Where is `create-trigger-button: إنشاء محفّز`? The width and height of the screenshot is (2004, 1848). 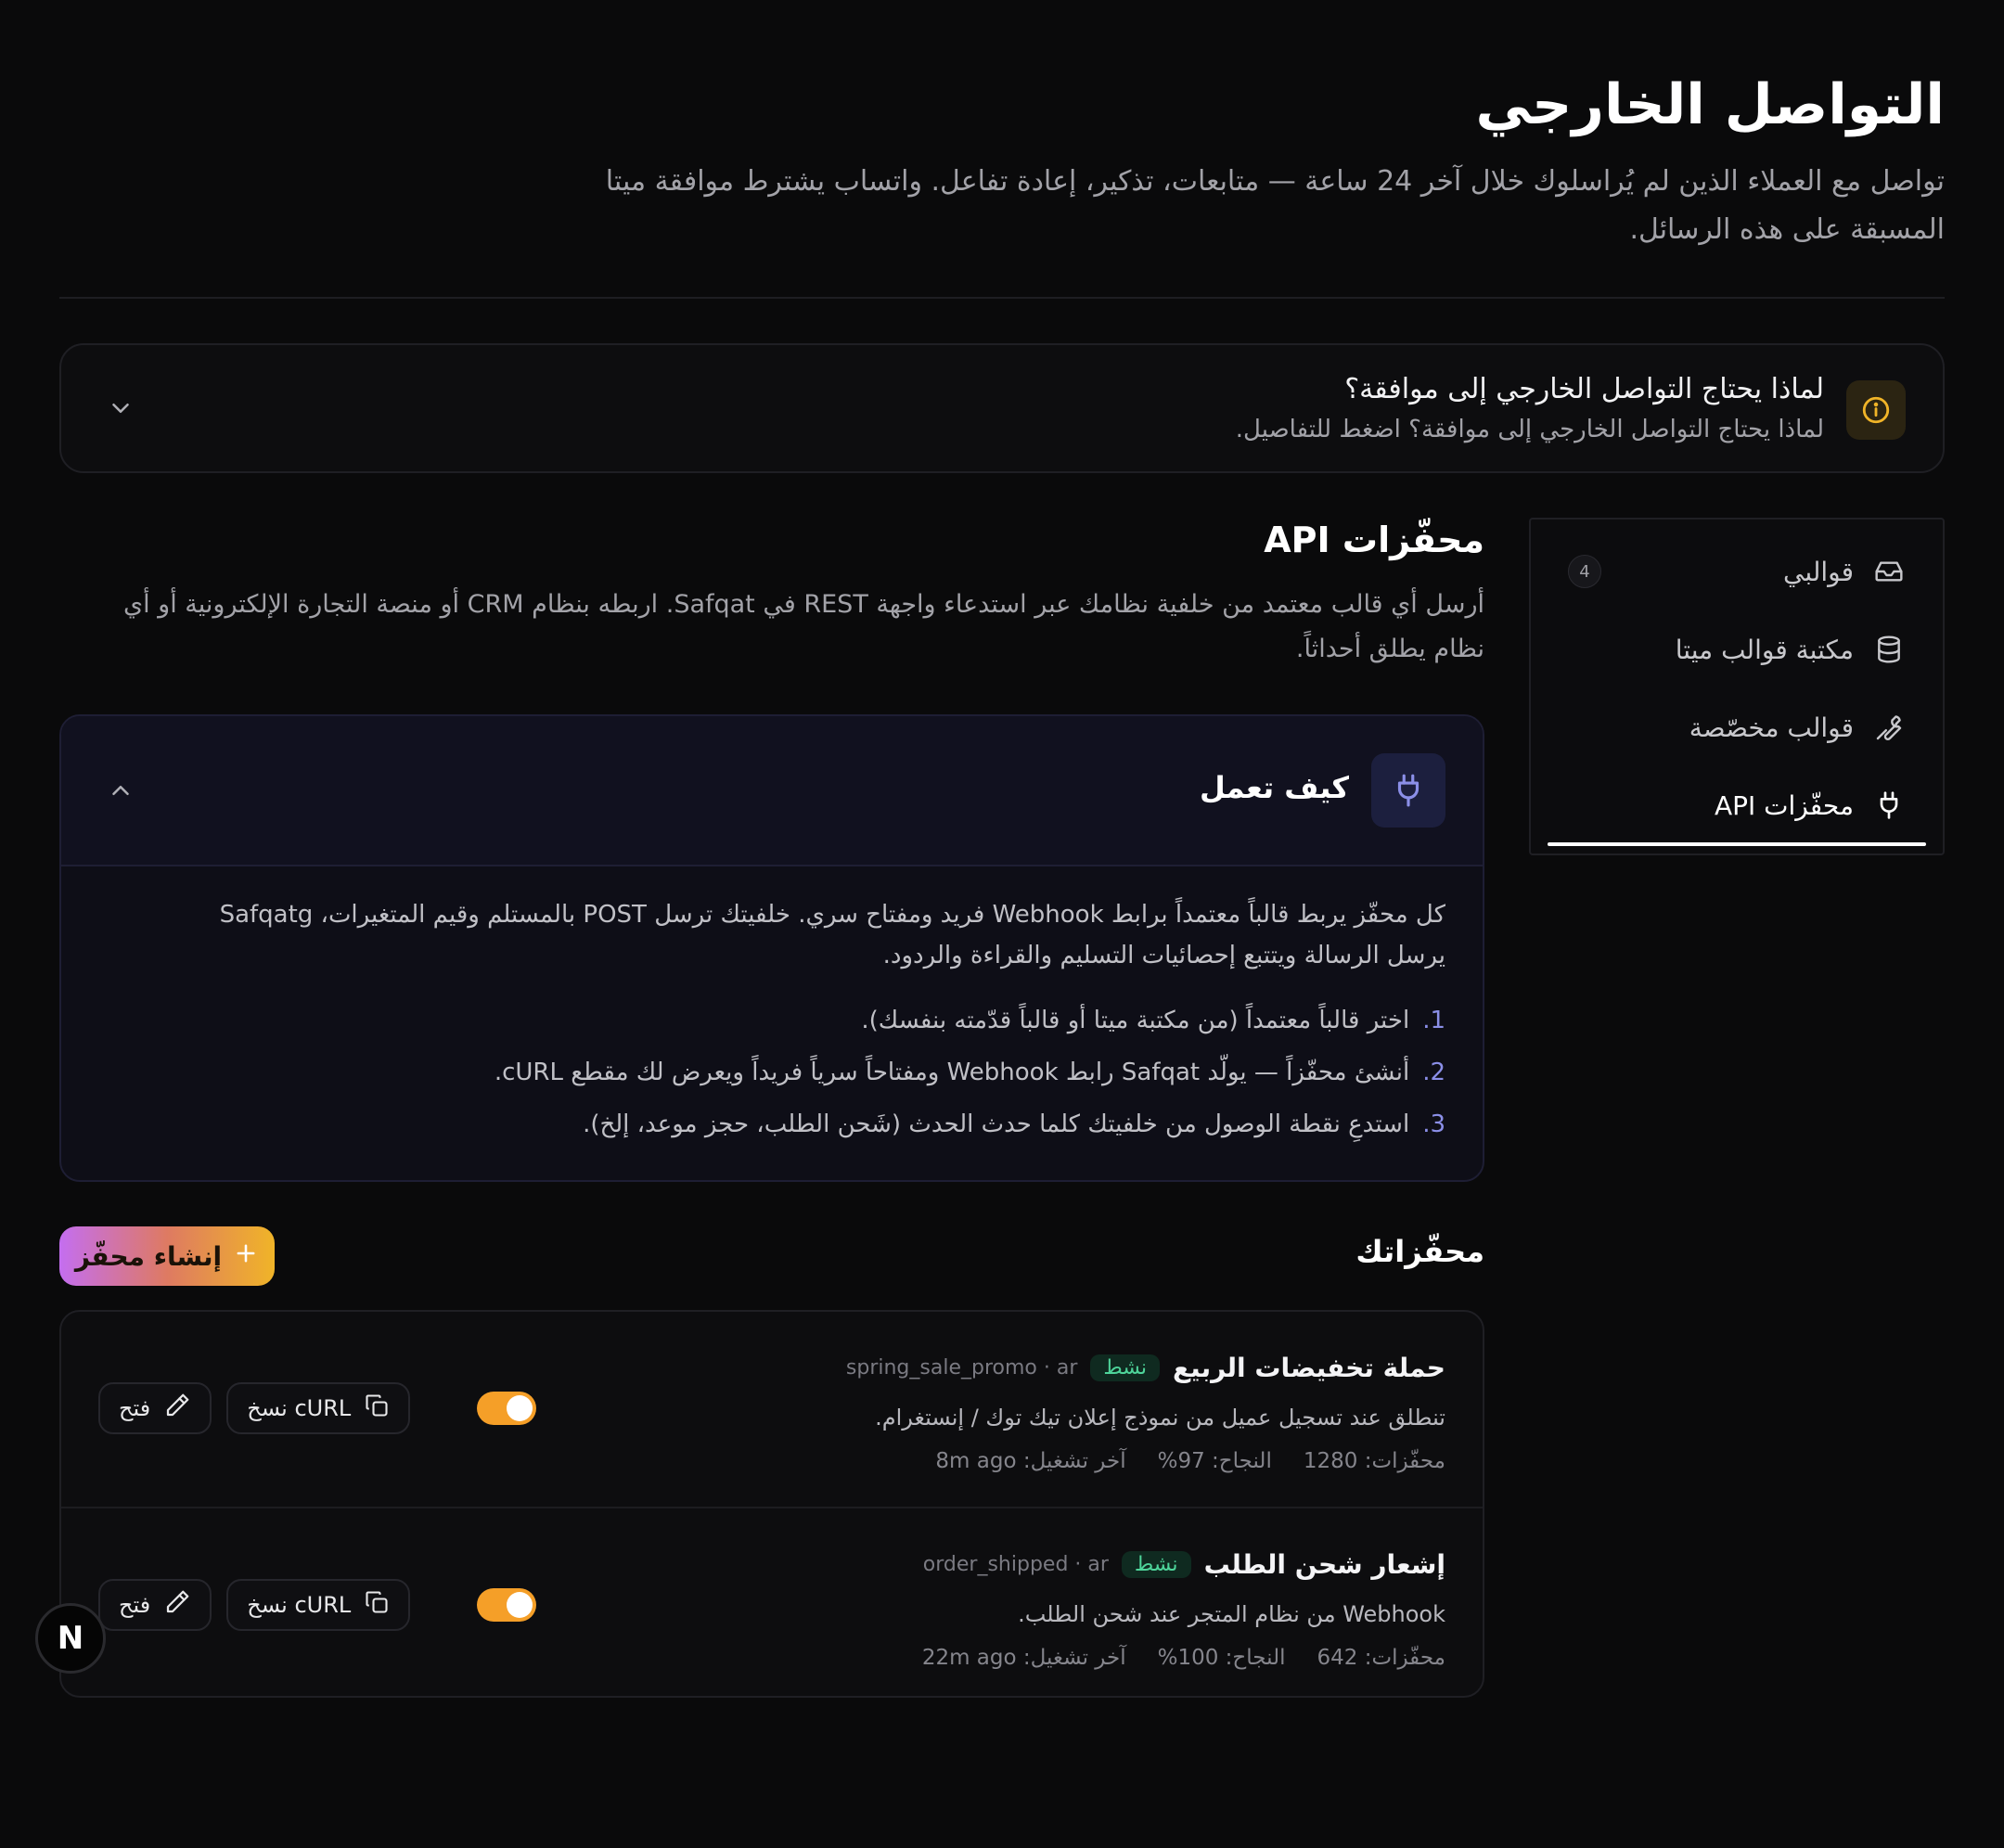
create-trigger-button: إنشاء محفّز is located at coordinates (167, 1256).